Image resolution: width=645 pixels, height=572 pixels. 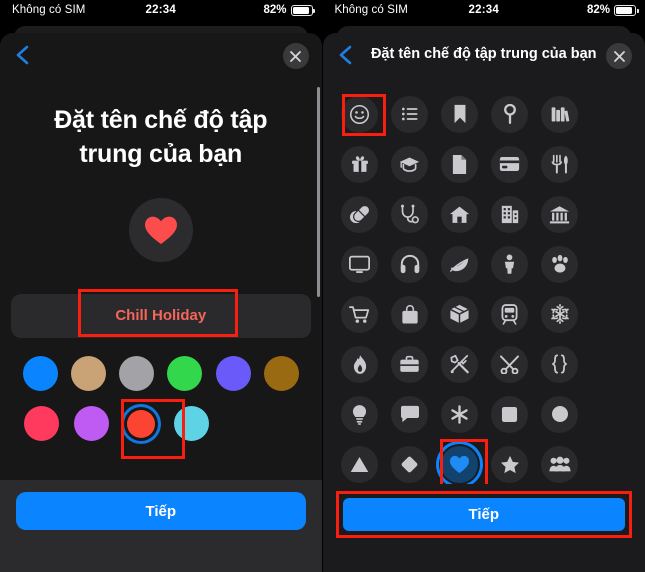 I want to click on paw-icon, so click(x=559, y=264).